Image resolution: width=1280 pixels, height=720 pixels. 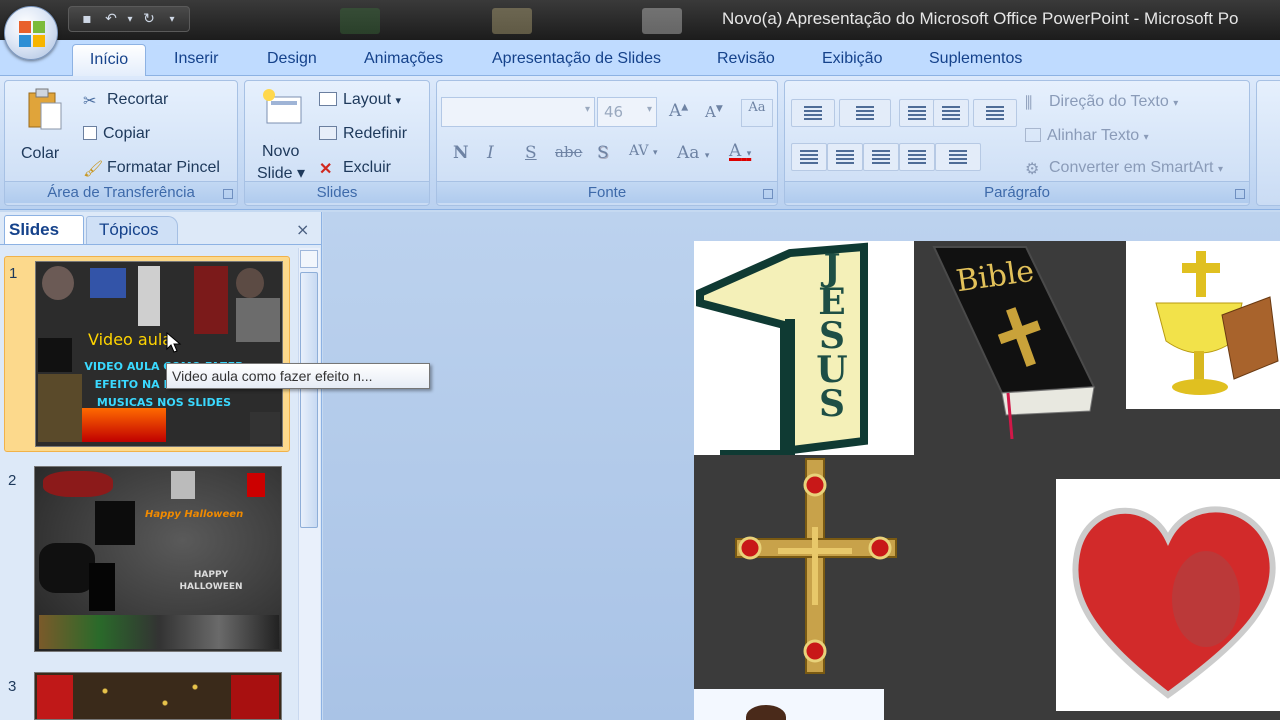 I want to click on slide-thumbnail-2: 2 Happy Halloween HAPPY HALLOWEEN, so click(x=147, y=561).